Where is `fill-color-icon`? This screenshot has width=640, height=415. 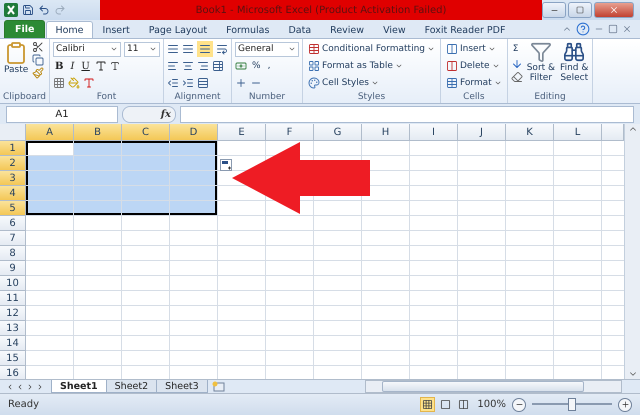 fill-color-icon is located at coordinates (74, 83).